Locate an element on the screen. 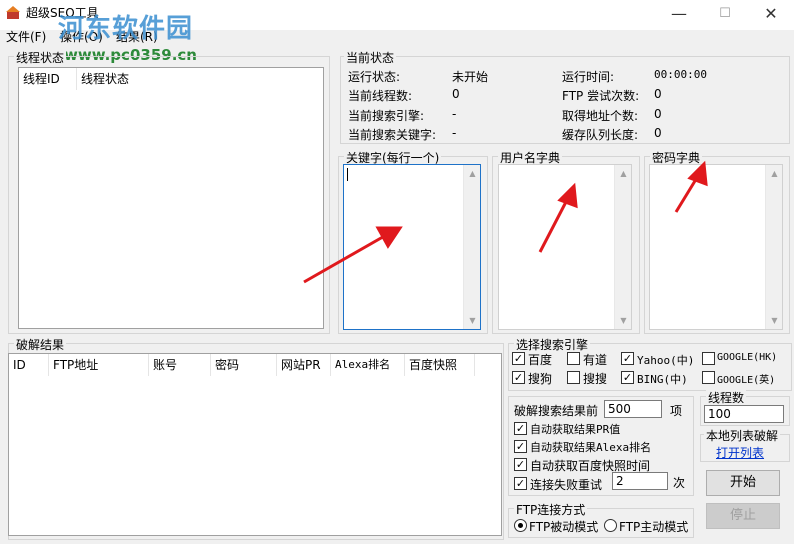 The width and height of the screenshot is (794, 544). maximize-button: ☐ is located at coordinates (725, 15).